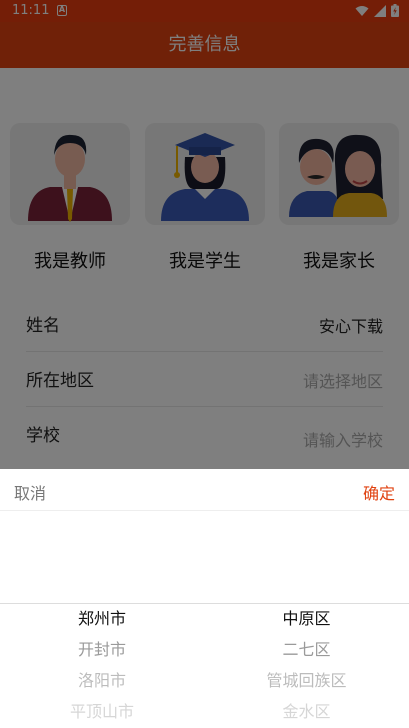 The height and width of the screenshot is (728, 409). Describe the element at coordinates (306, 714) in the screenshot. I see `district-option: 金水区` at that location.